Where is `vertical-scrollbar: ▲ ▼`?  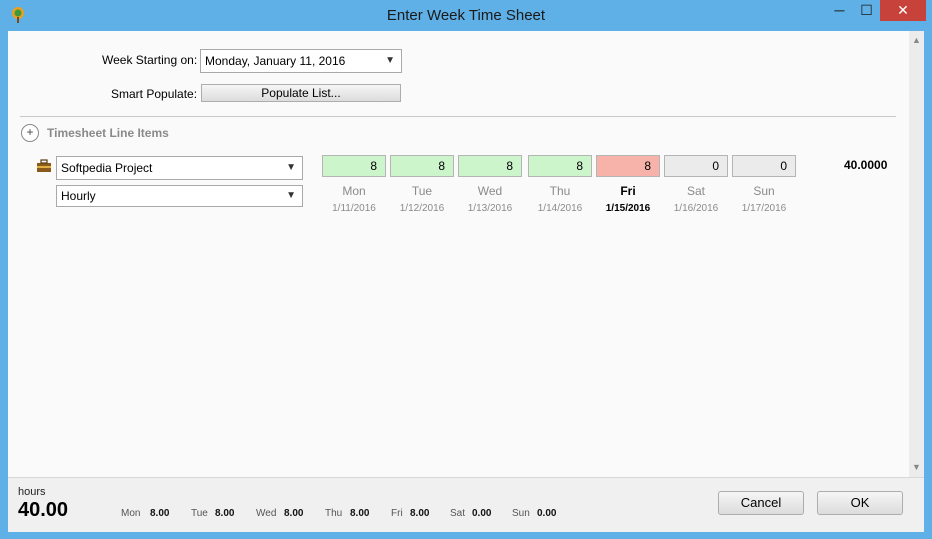
vertical-scrollbar: ▲ ▼ is located at coordinates (916, 254).